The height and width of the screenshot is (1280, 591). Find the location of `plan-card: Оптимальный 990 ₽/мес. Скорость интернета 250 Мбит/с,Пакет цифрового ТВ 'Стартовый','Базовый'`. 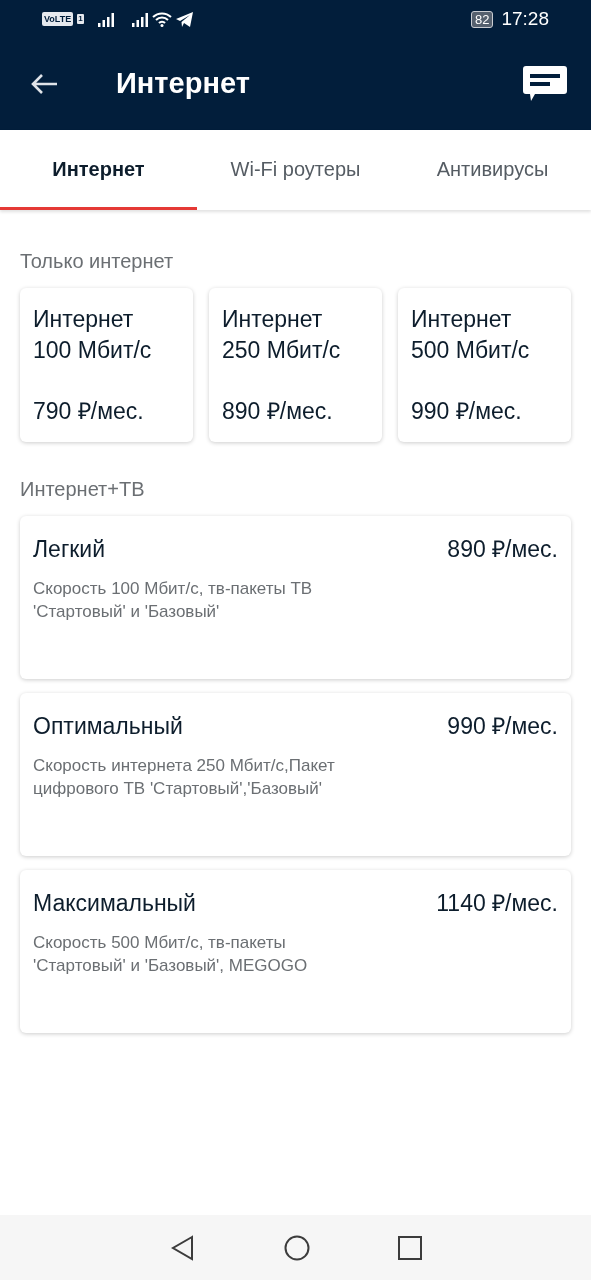

plan-card: Оптимальный 990 ₽/мес. Скорость интернета 250 Мбит/с,Пакет цифрового ТВ 'Стартовый','Базовый' is located at coordinates (295, 774).